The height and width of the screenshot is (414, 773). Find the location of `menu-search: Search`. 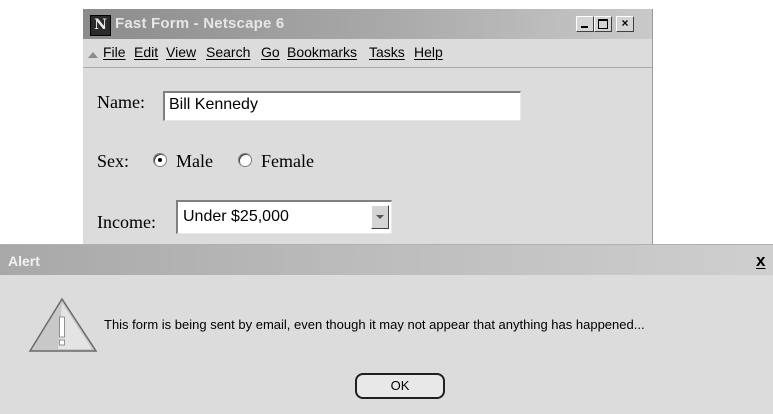

menu-search: Search is located at coordinates (228, 52).